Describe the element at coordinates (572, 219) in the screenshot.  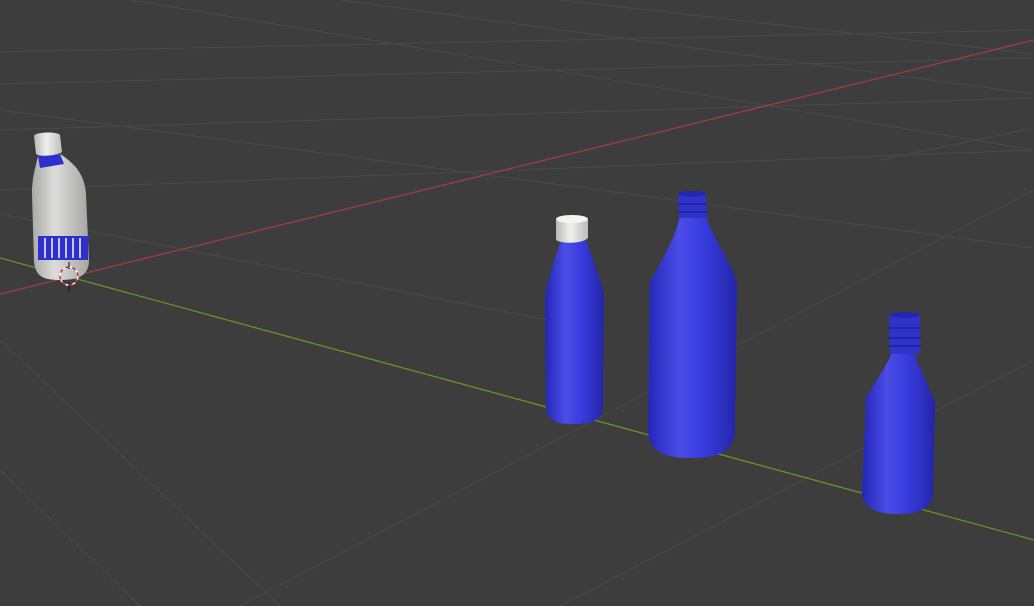
I see `cap-top` at that location.